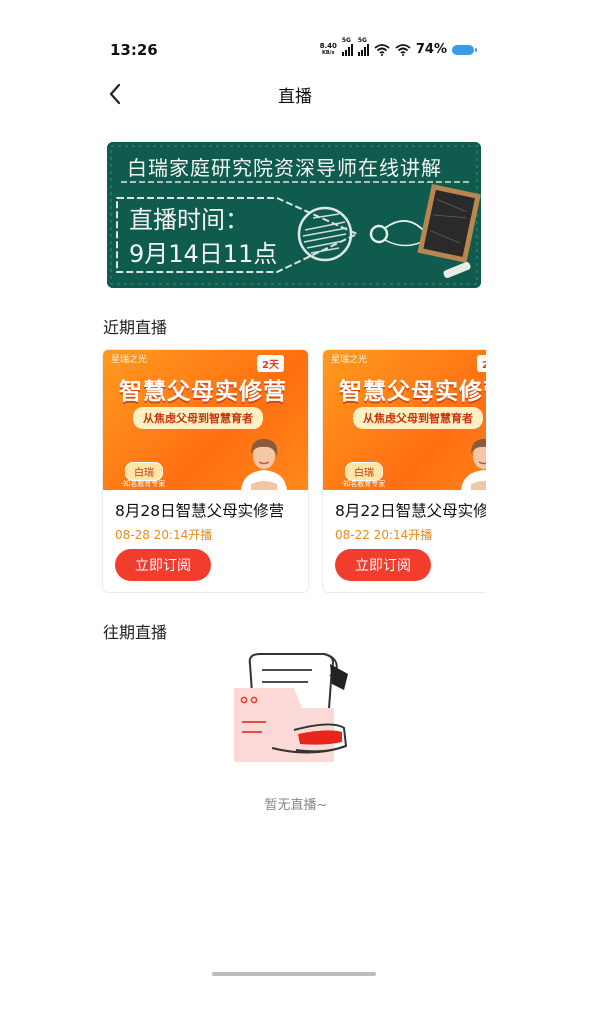 This screenshot has width=592, height=1032. What do you see at coordinates (410, 510) in the screenshot?
I see `live-card-title: 8月22日智慧父母实修营` at bounding box center [410, 510].